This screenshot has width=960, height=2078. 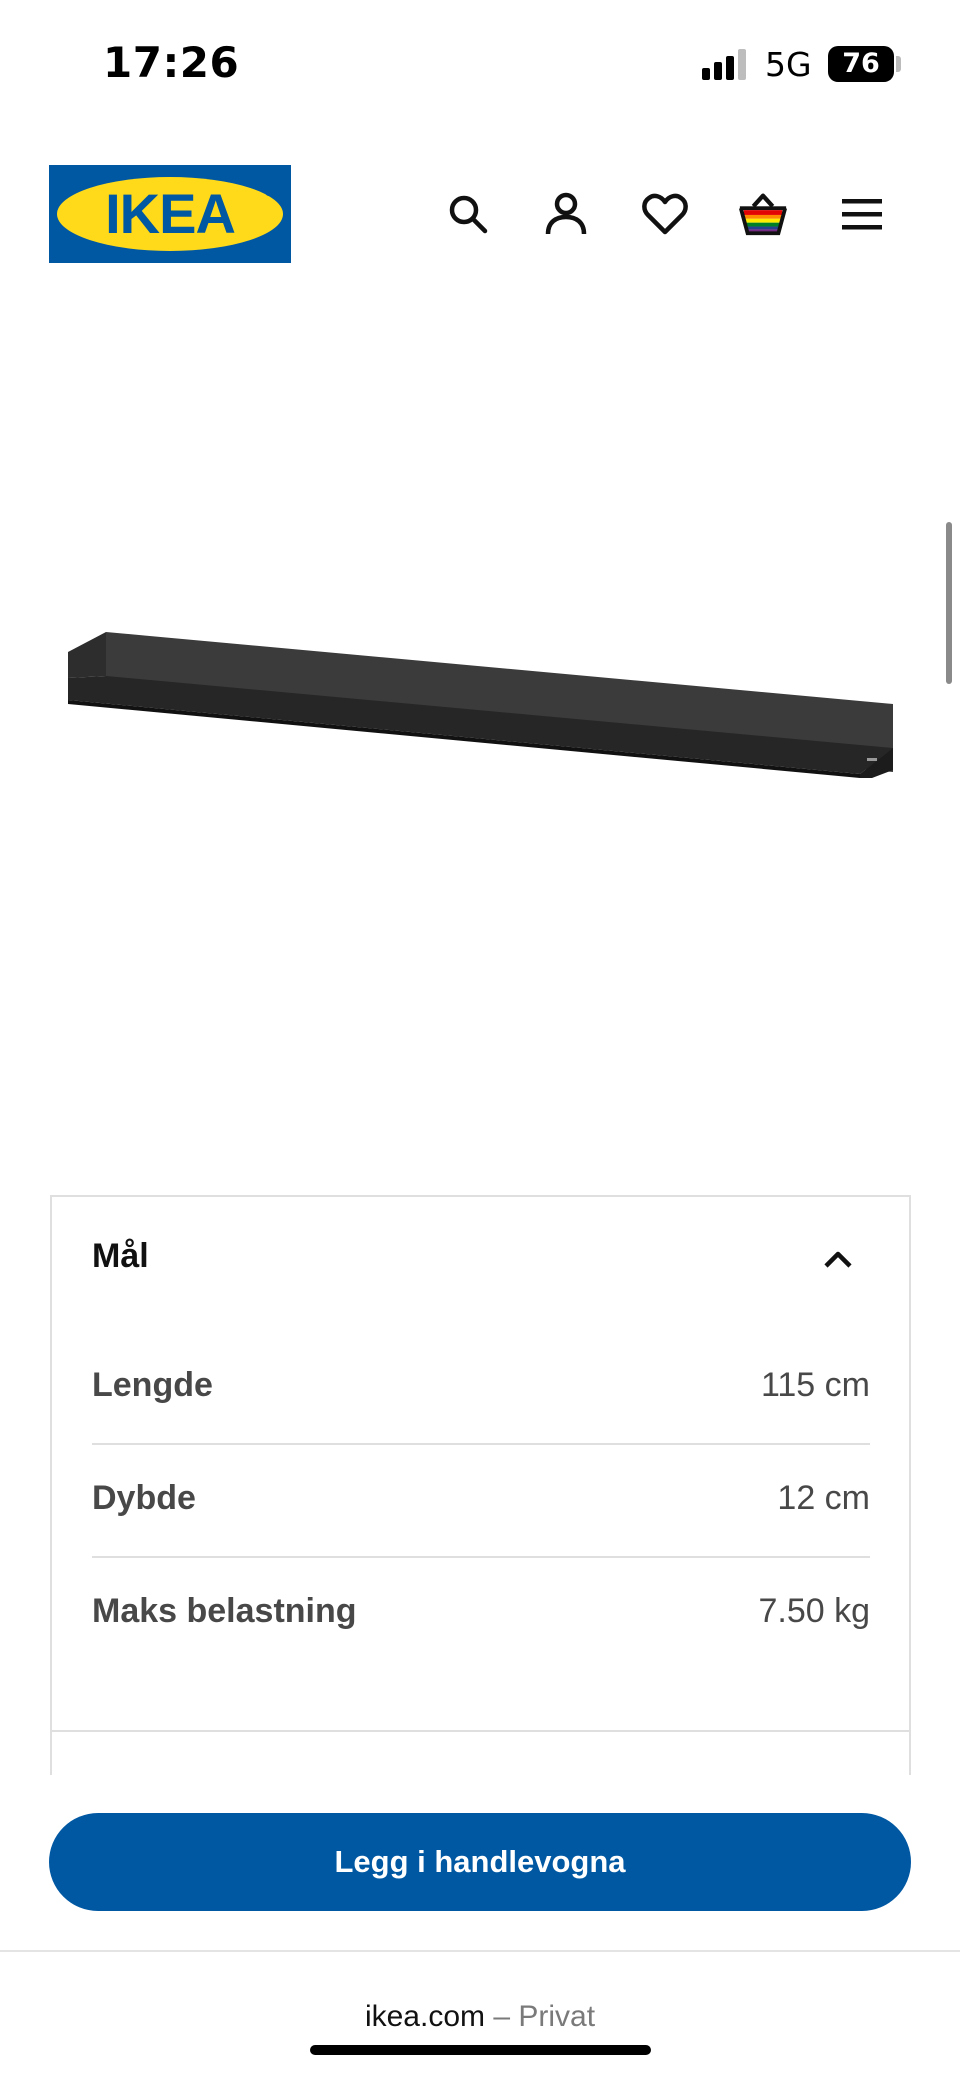 What do you see at coordinates (763, 214) in the screenshot?
I see `basket-icon` at bounding box center [763, 214].